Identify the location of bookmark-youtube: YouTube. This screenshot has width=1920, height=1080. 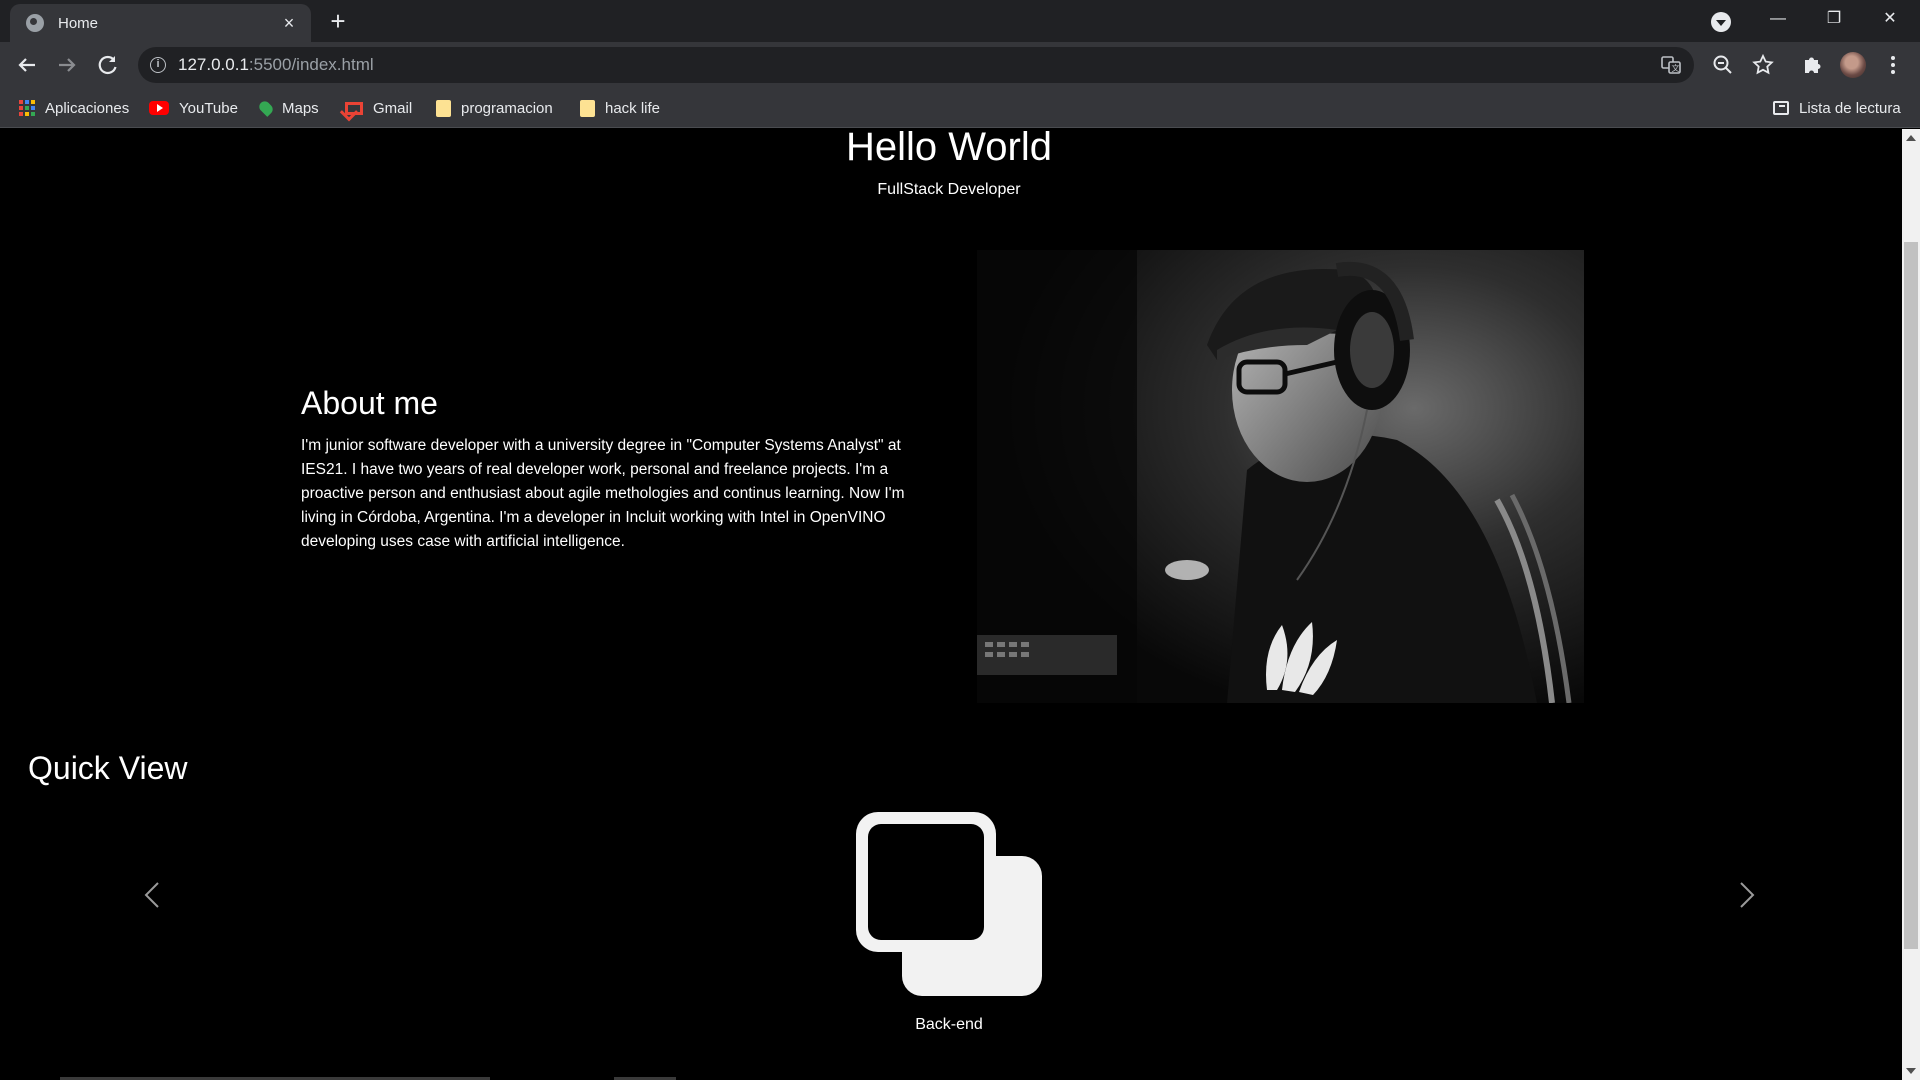
(193, 108).